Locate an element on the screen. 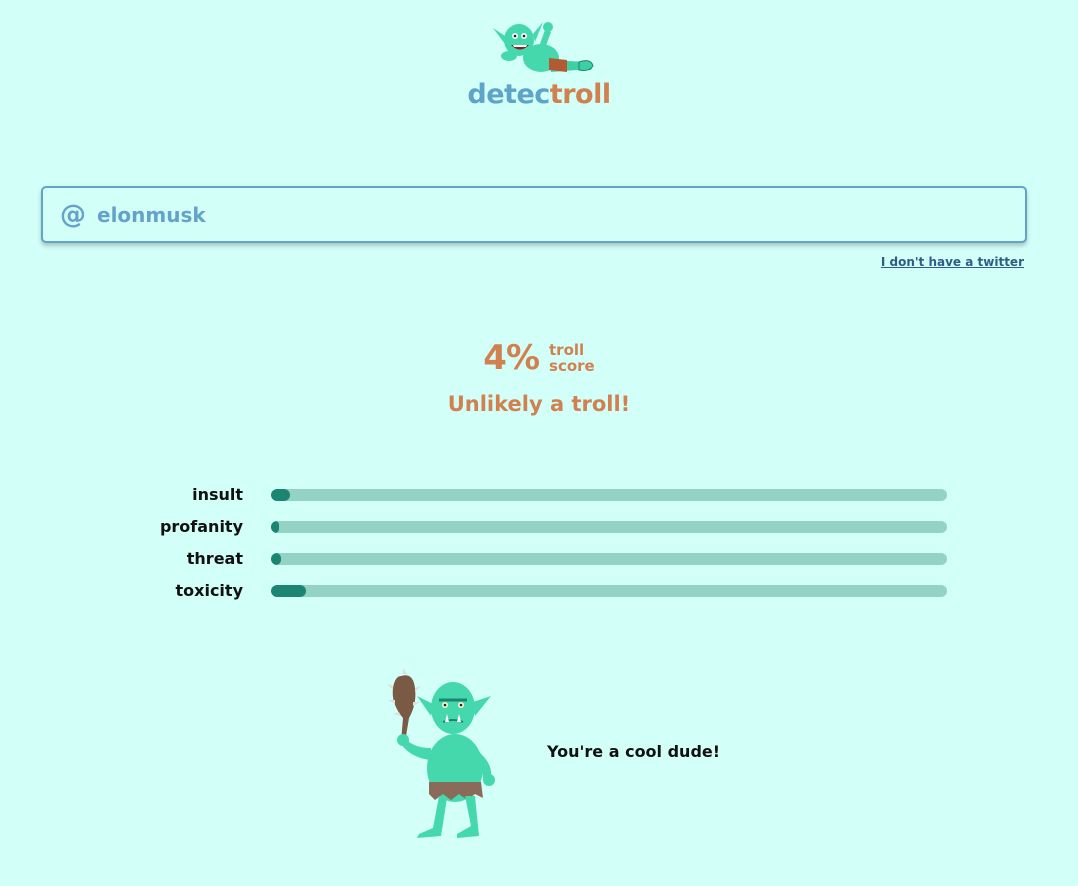 The image size is (1078, 886). metric-row: toxicity is located at coordinates (539, 595).